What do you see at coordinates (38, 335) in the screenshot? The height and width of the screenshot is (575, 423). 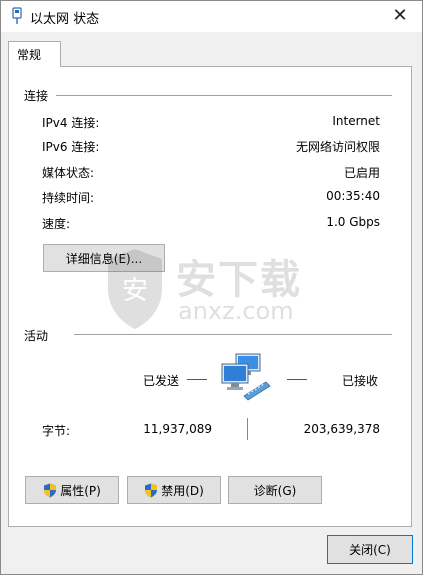 I see `activity-header: 活动` at bounding box center [38, 335].